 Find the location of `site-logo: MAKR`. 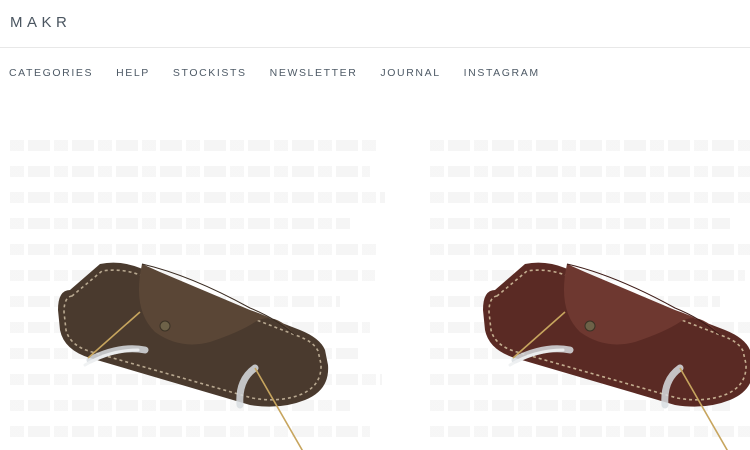

site-logo: MAKR is located at coordinates (40, 22).